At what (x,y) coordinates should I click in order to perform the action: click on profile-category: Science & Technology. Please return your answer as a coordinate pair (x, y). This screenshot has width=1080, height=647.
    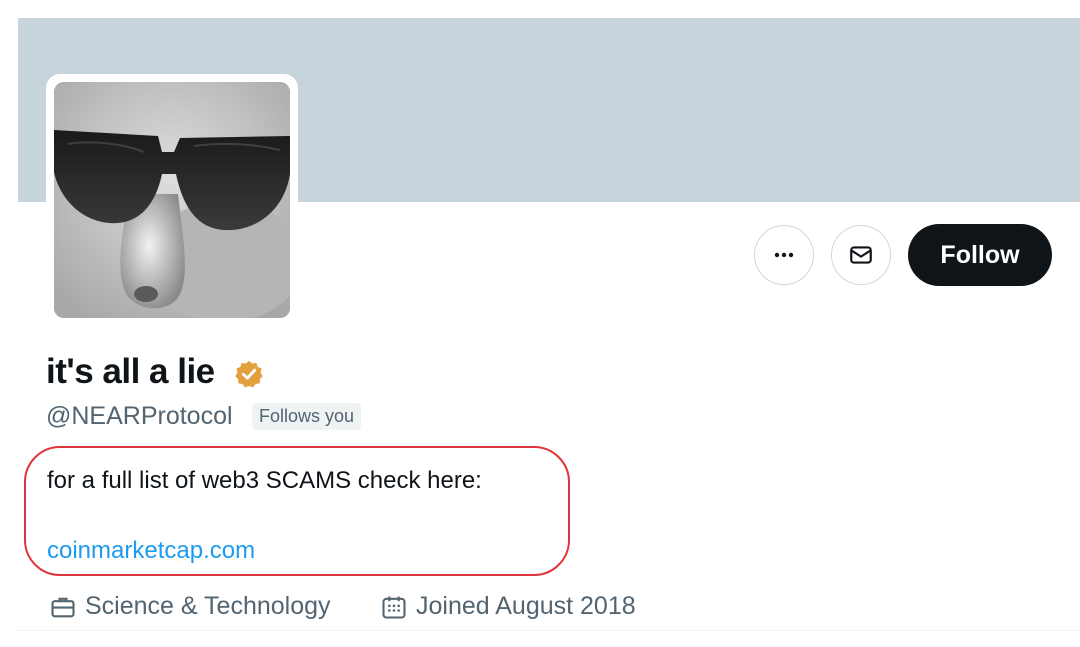
    Looking at the image, I should click on (190, 606).